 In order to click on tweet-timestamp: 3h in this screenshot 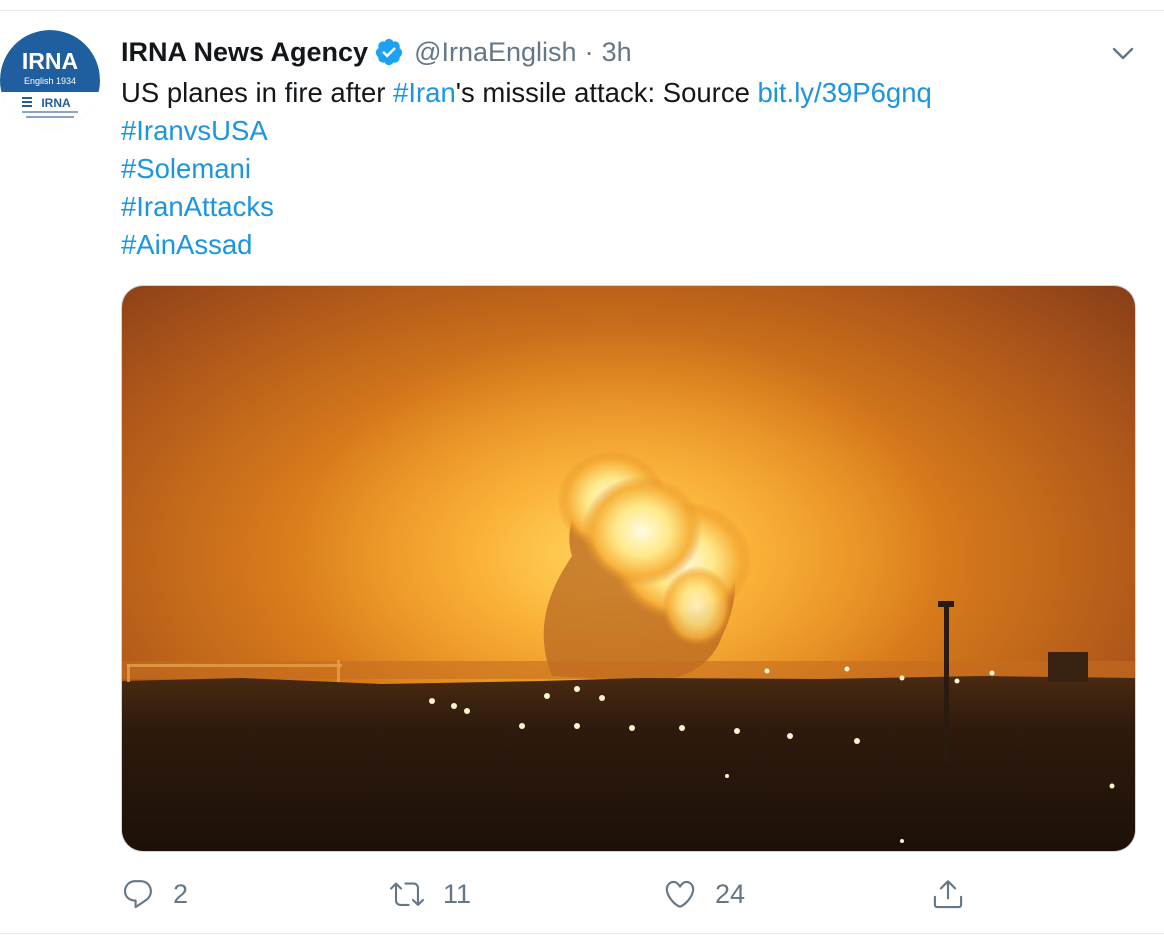, I will do `click(617, 52)`.